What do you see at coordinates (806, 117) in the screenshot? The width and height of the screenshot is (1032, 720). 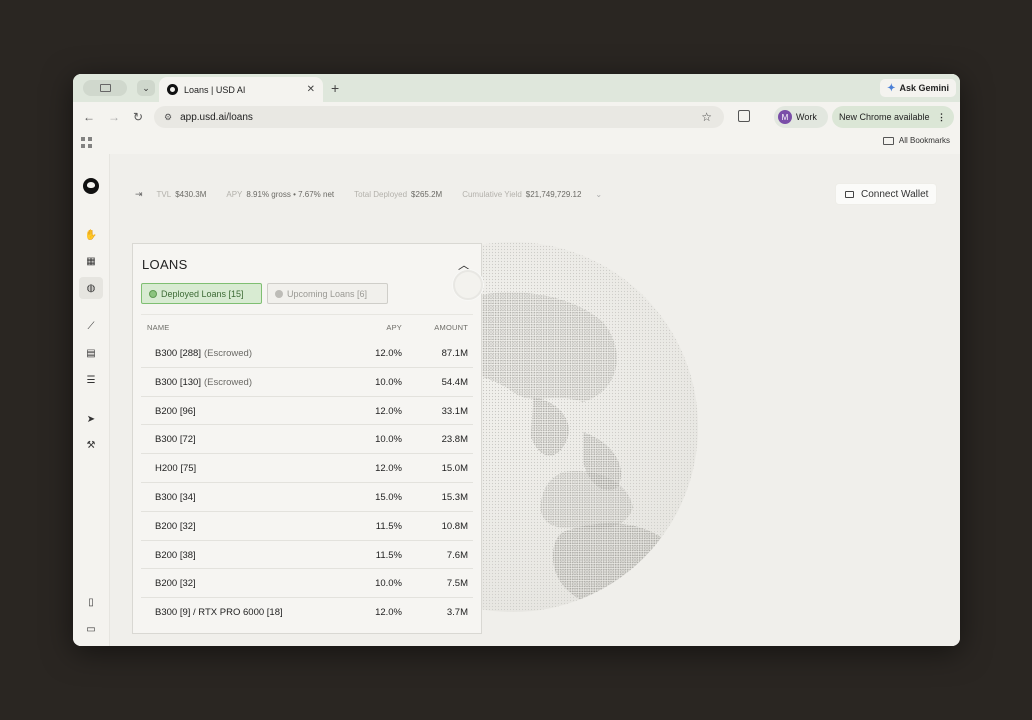 I see `profile-name: Work` at bounding box center [806, 117].